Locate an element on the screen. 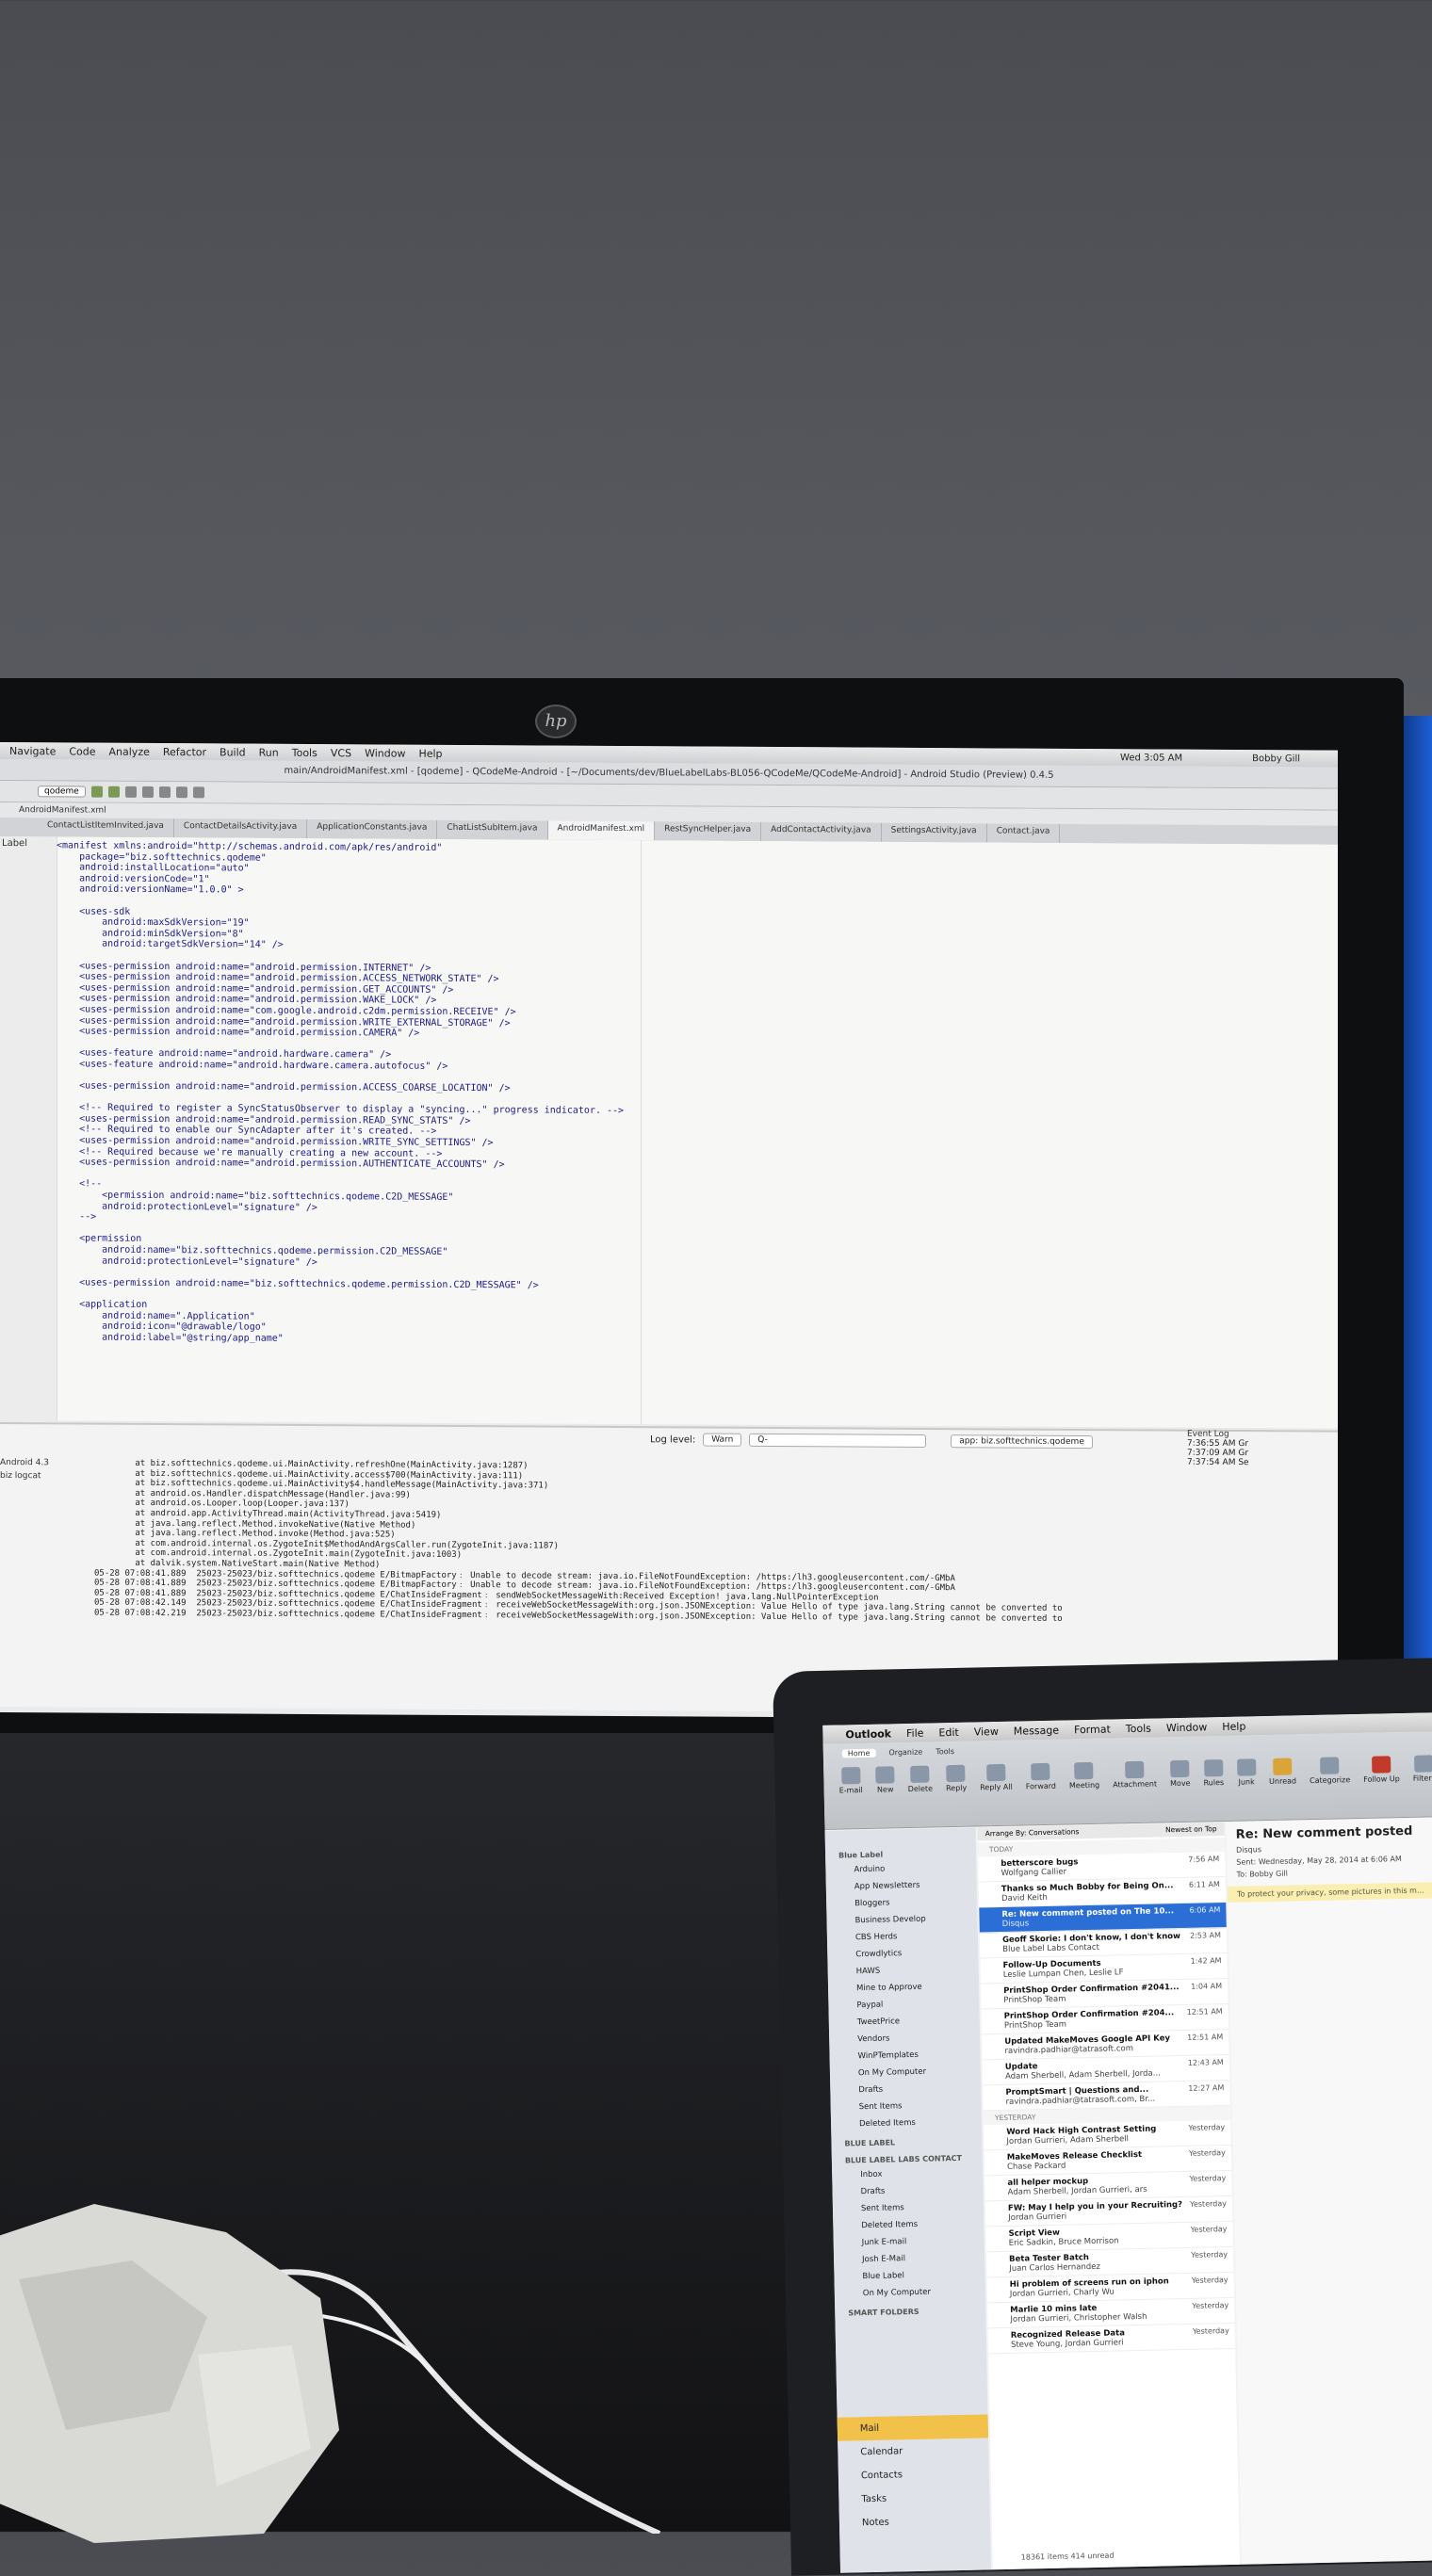 Image resolution: width=1432 pixels, height=2576 pixels. stop-icon is located at coordinates (131, 792).